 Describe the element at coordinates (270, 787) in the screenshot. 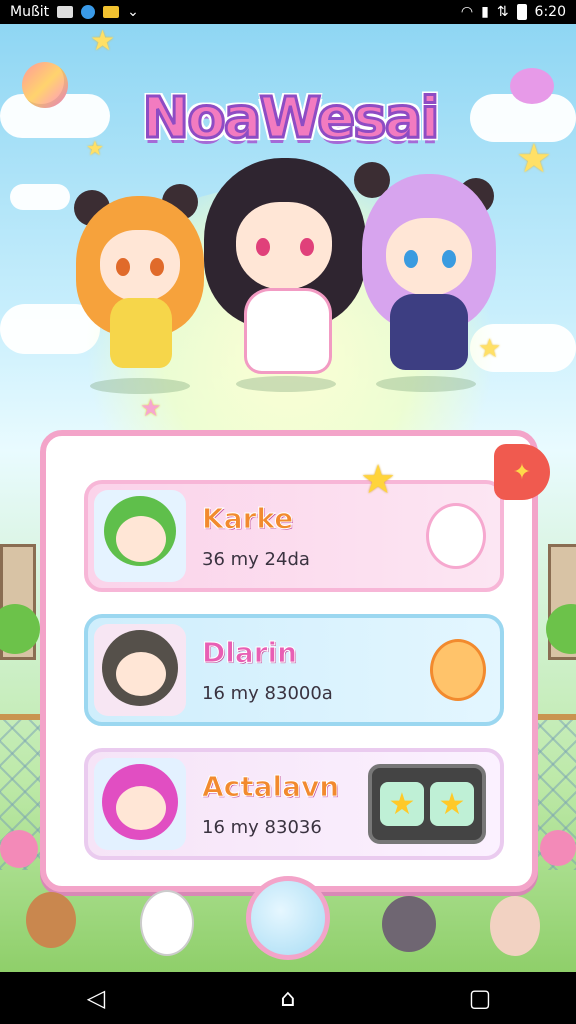

I see `player-name: Actalavn` at that location.